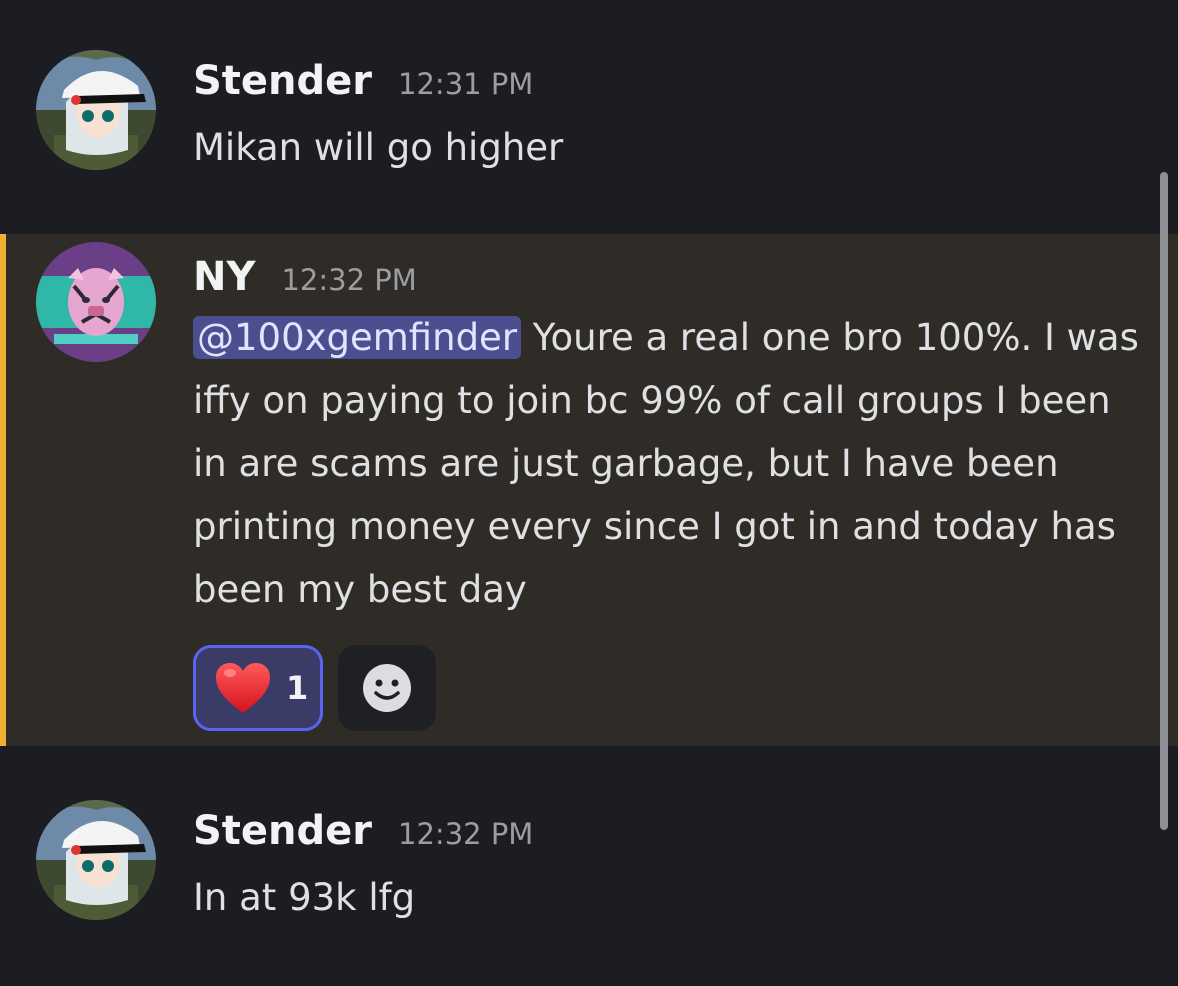 The image size is (1178, 986). I want to click on scrollbar, so click(1164, 501).